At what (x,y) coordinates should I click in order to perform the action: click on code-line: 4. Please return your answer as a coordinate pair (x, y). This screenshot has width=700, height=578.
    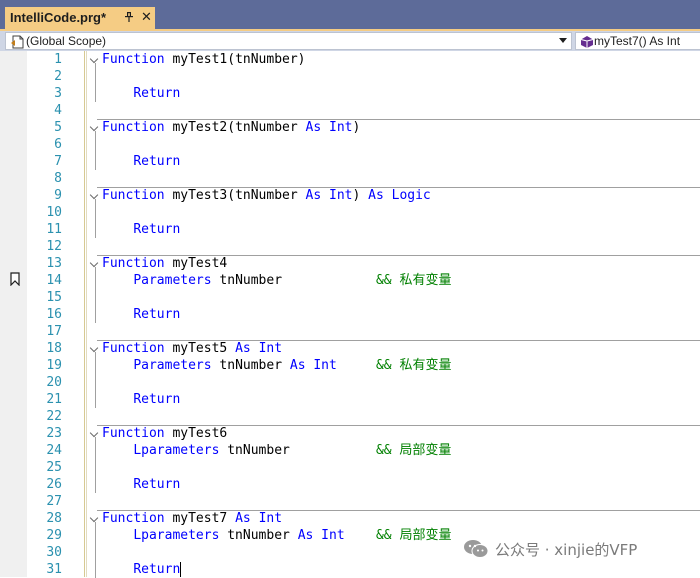
    Looking at the image, I should click on (350, 110).